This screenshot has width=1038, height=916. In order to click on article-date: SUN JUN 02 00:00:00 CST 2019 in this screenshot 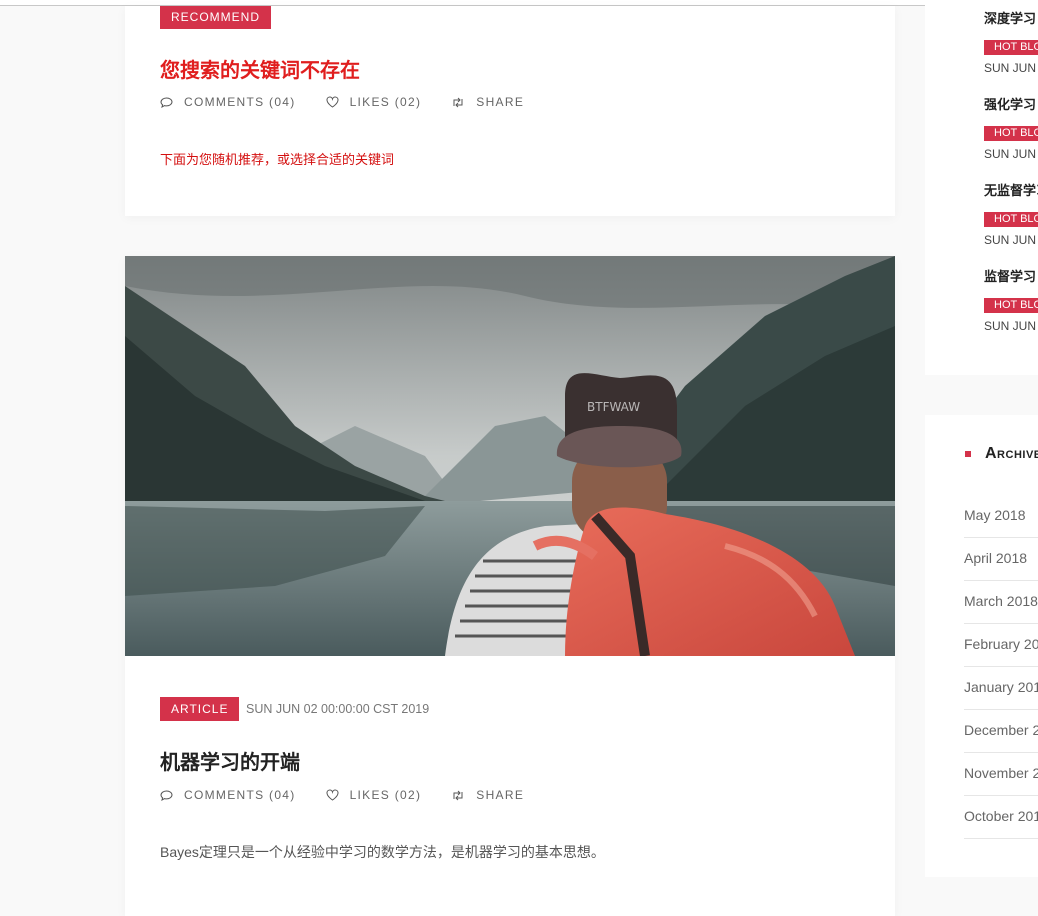, I will do `click(338, 709)`.